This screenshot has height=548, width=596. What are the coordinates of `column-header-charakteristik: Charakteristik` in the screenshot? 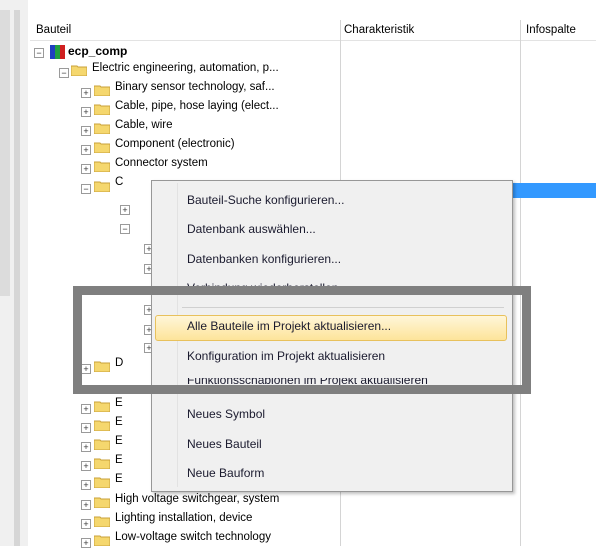 It's located at (379, 30).